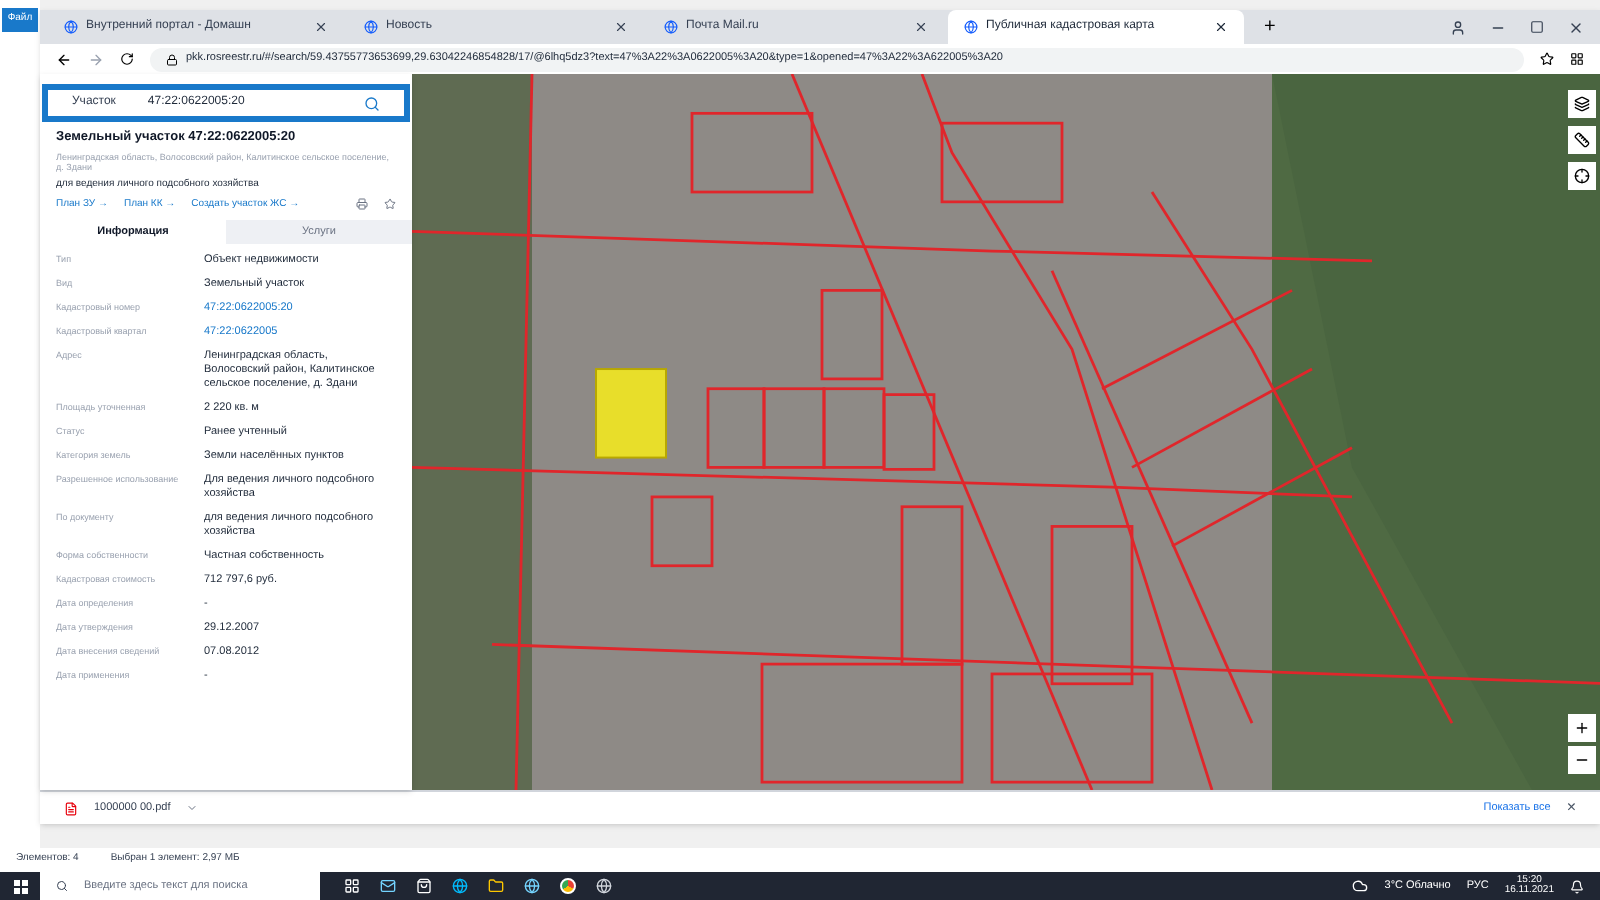 The image size is (1600, 900). What do you see at coordinates (568, 886) in the screenshot?
I see `chrome-icon` at bounding box center [568, 886].